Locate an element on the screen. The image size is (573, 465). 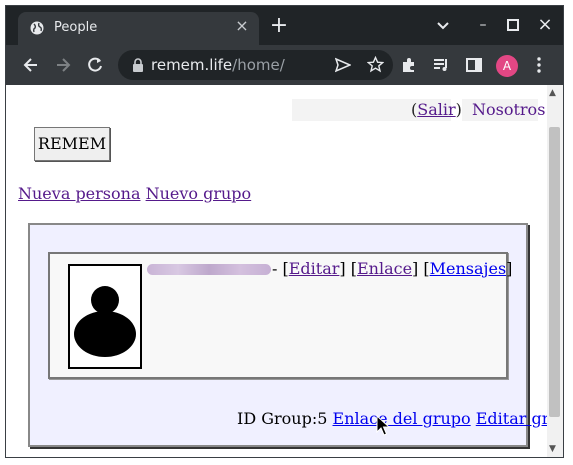
globe-icon is located at coordinates (37, 28).